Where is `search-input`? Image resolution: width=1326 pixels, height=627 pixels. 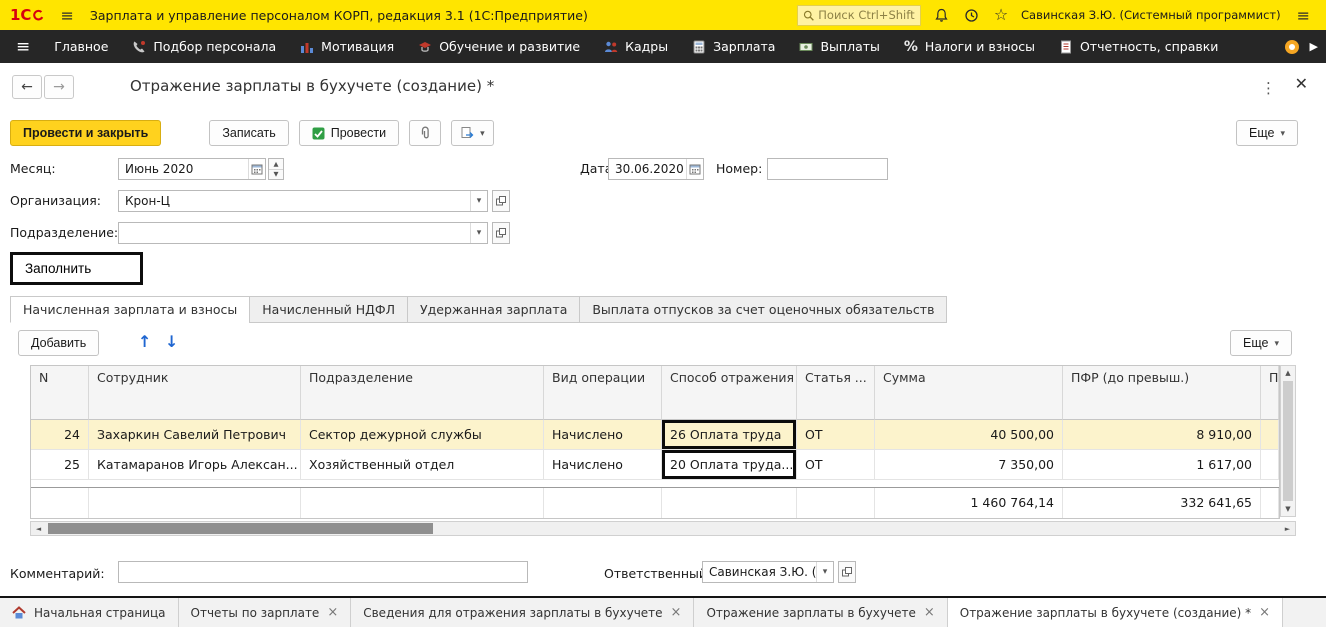
search-input is located at coordinates (867, 15).